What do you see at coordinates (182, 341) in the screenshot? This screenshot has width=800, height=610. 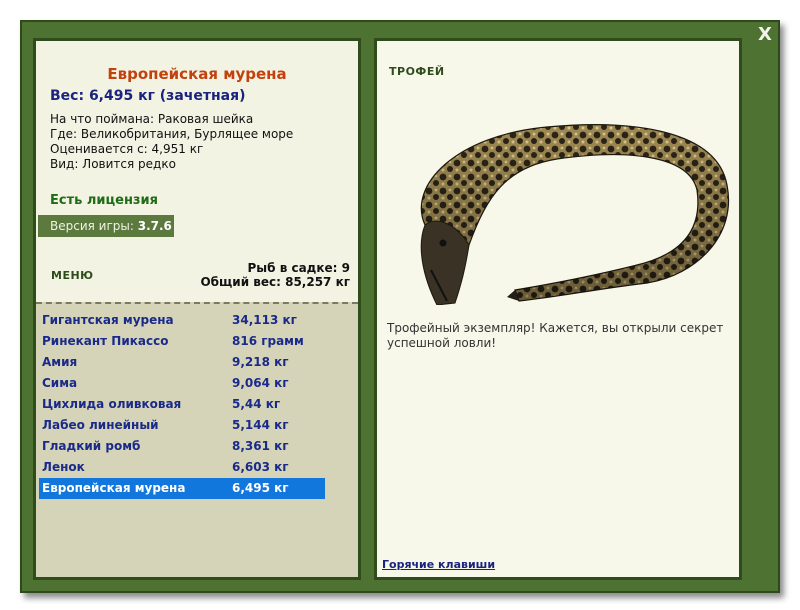 I see `catch-list-item: Ринекант Пикассо 816 грамм` at bounding box center [182, 341].